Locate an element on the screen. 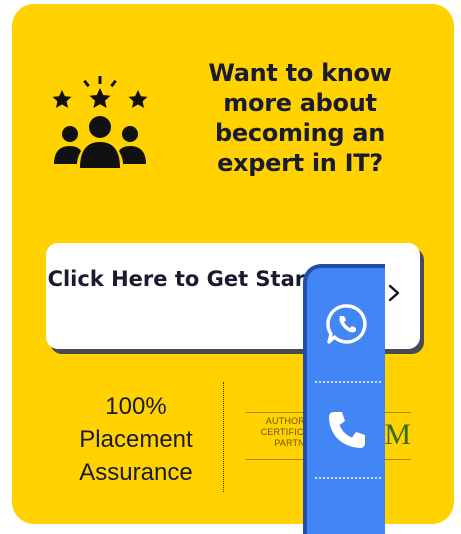 The width and height of the screenshot is (461, 534). phone-button is located at coordinates (346, 431).